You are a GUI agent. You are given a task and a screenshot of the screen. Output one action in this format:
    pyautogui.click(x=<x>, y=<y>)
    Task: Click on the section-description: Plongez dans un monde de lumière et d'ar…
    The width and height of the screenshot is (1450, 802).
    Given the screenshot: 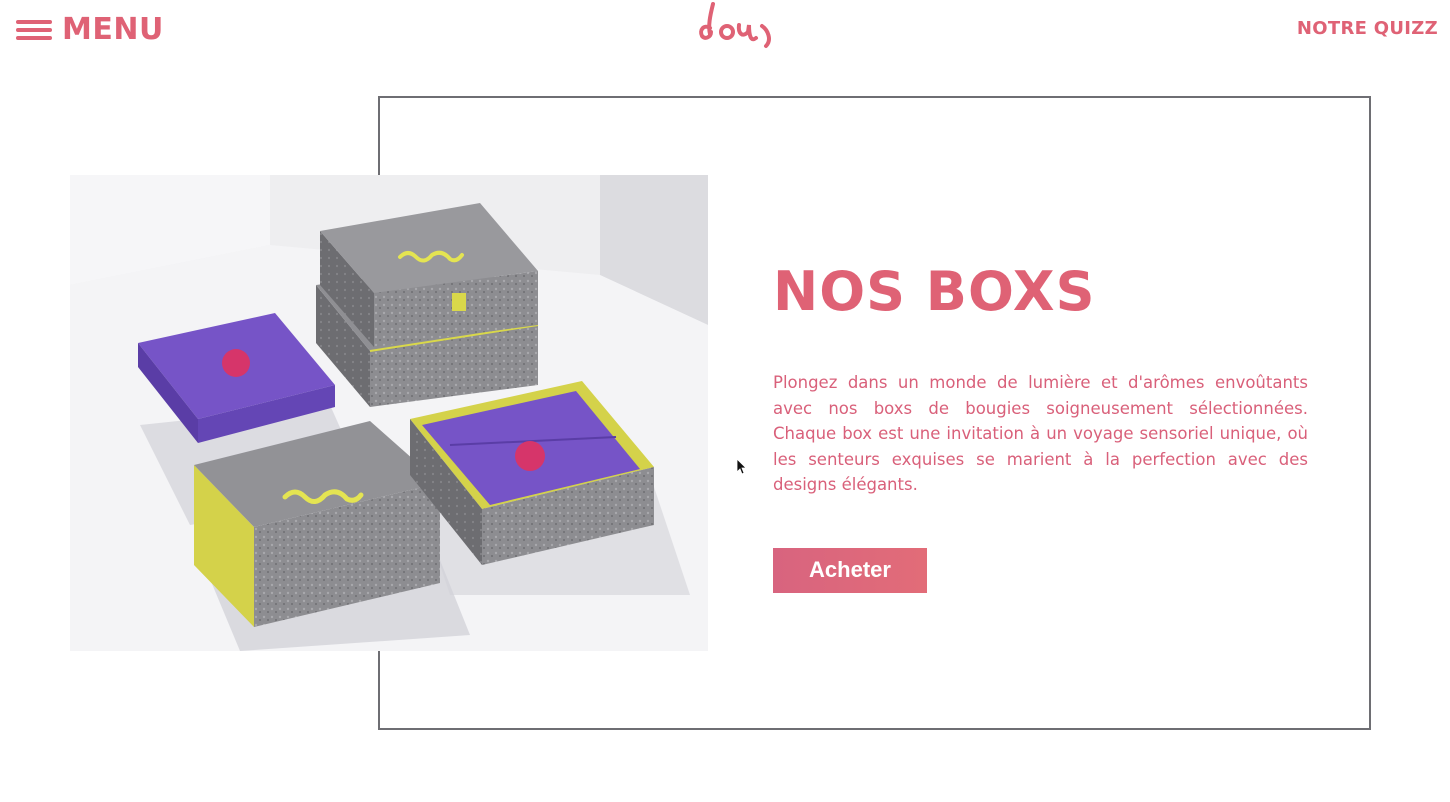 What is the action you would take?
    pyautogui.click(x=1040, y=433)
    